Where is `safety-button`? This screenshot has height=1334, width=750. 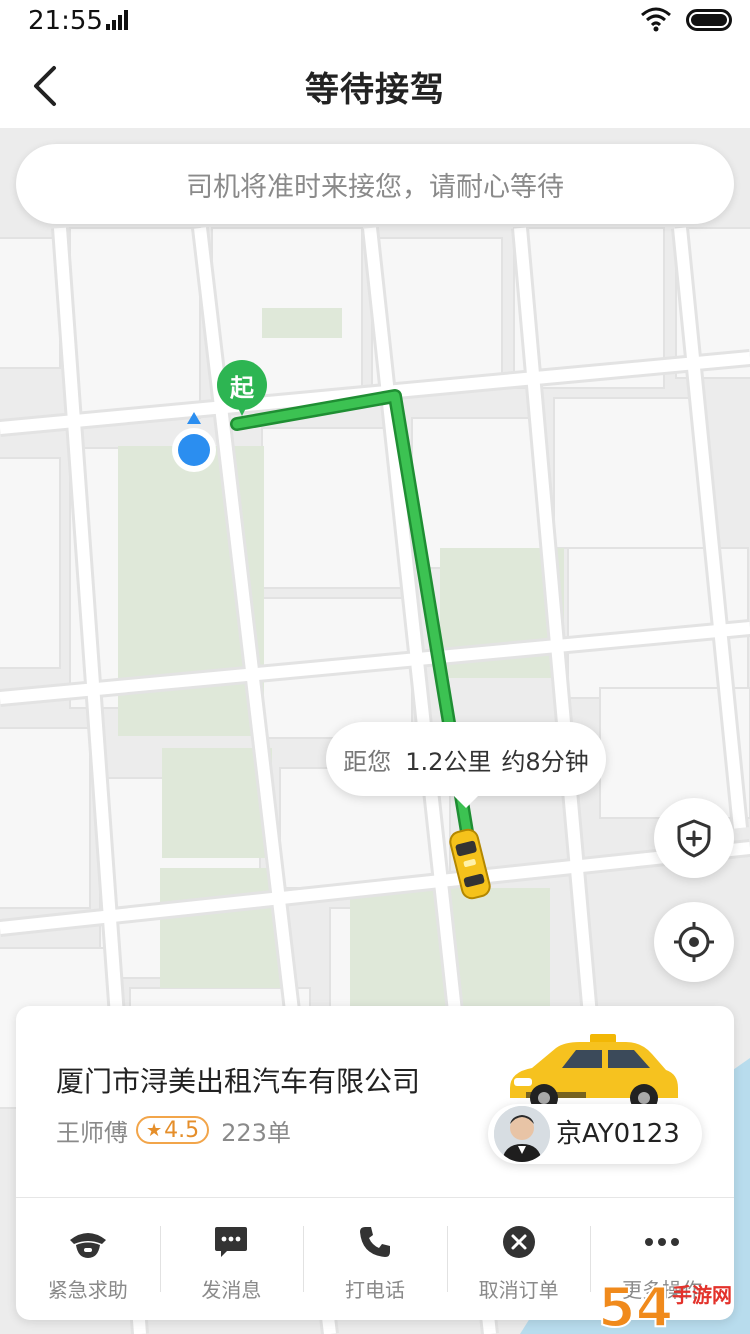 safety-button is located at coordinates (694, 838).